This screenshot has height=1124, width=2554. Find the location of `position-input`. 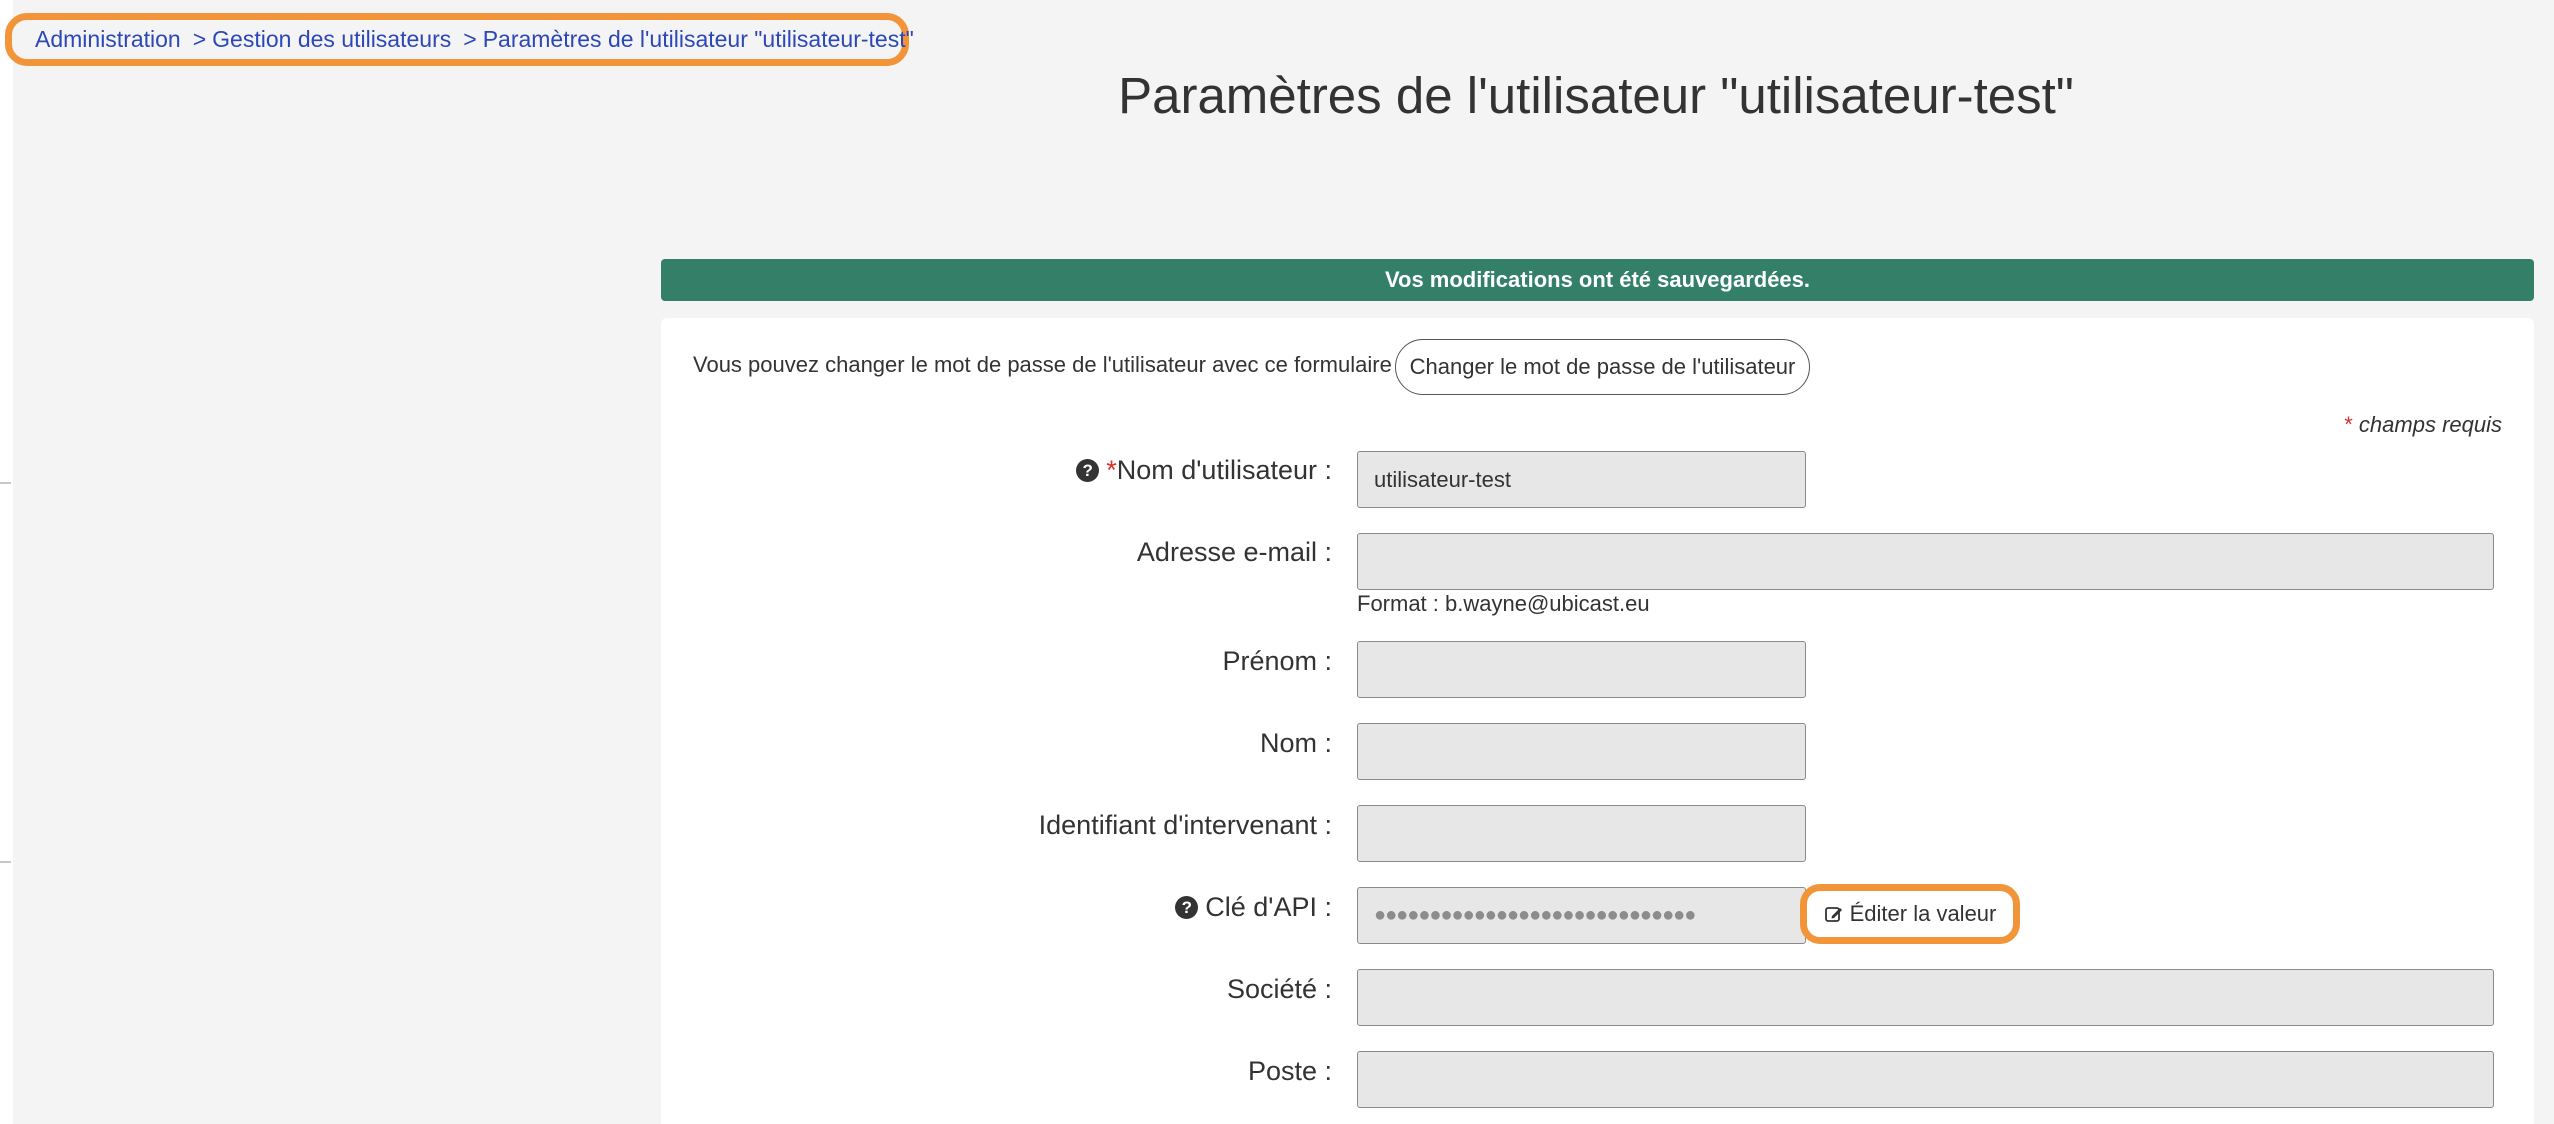

position-input is located at coordinates (1925, 1079).